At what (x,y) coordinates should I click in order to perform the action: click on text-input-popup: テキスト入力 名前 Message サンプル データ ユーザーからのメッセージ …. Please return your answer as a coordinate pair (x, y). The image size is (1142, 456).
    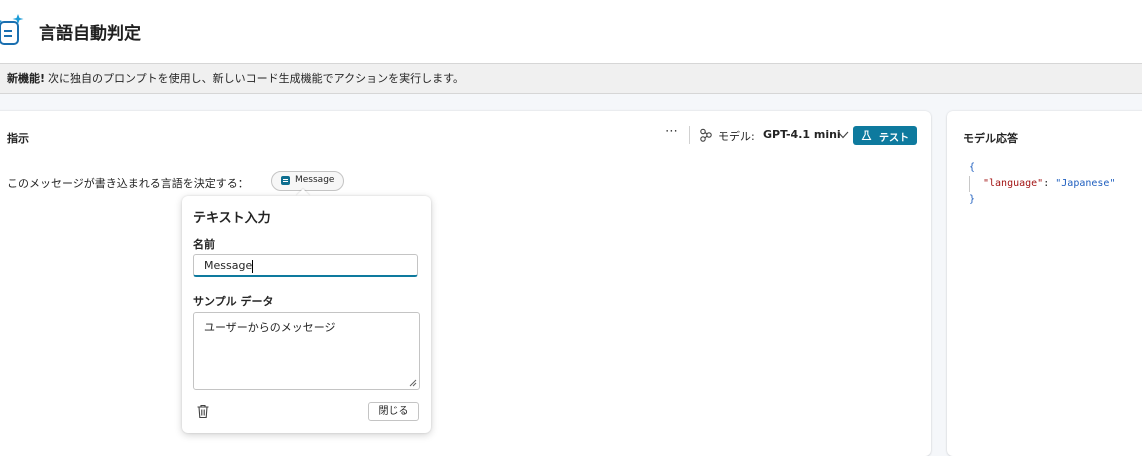
    Looking at the image, I should click on (306, 314).